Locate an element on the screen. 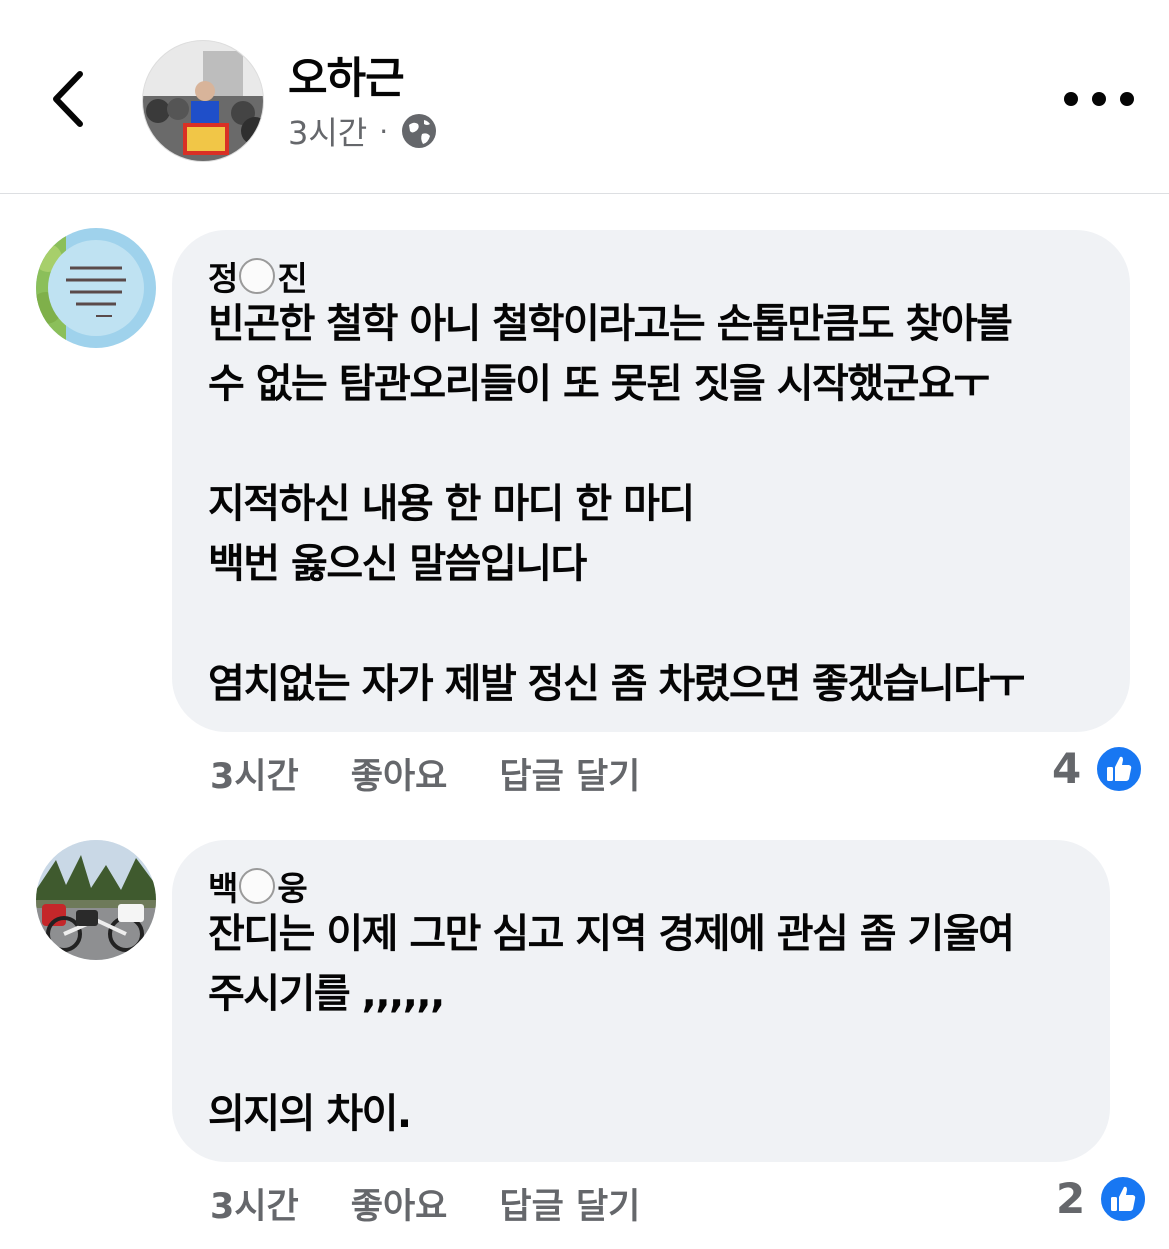 The height and width of the screenshot is (1249, 1169). more-options-button is located at coordinates (1099, 99).